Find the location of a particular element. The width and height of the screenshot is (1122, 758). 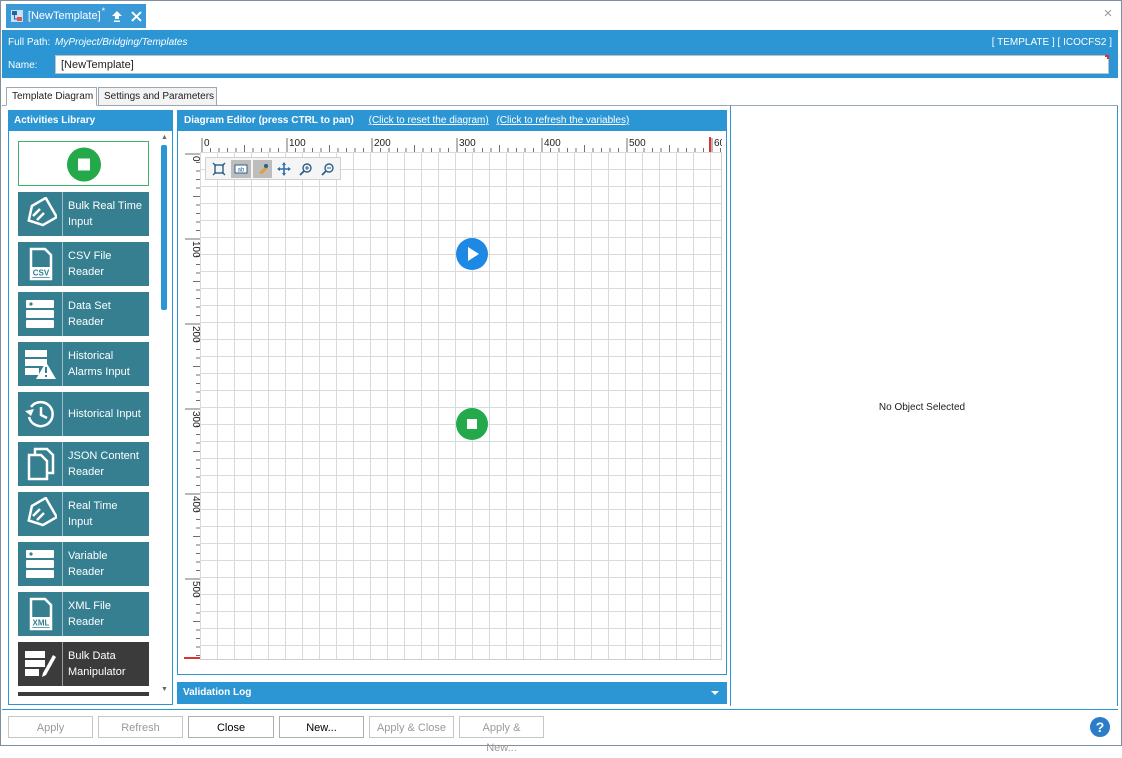

full-path-value: MyProject/Bridging/Templates is located at coordinates (121, 42).